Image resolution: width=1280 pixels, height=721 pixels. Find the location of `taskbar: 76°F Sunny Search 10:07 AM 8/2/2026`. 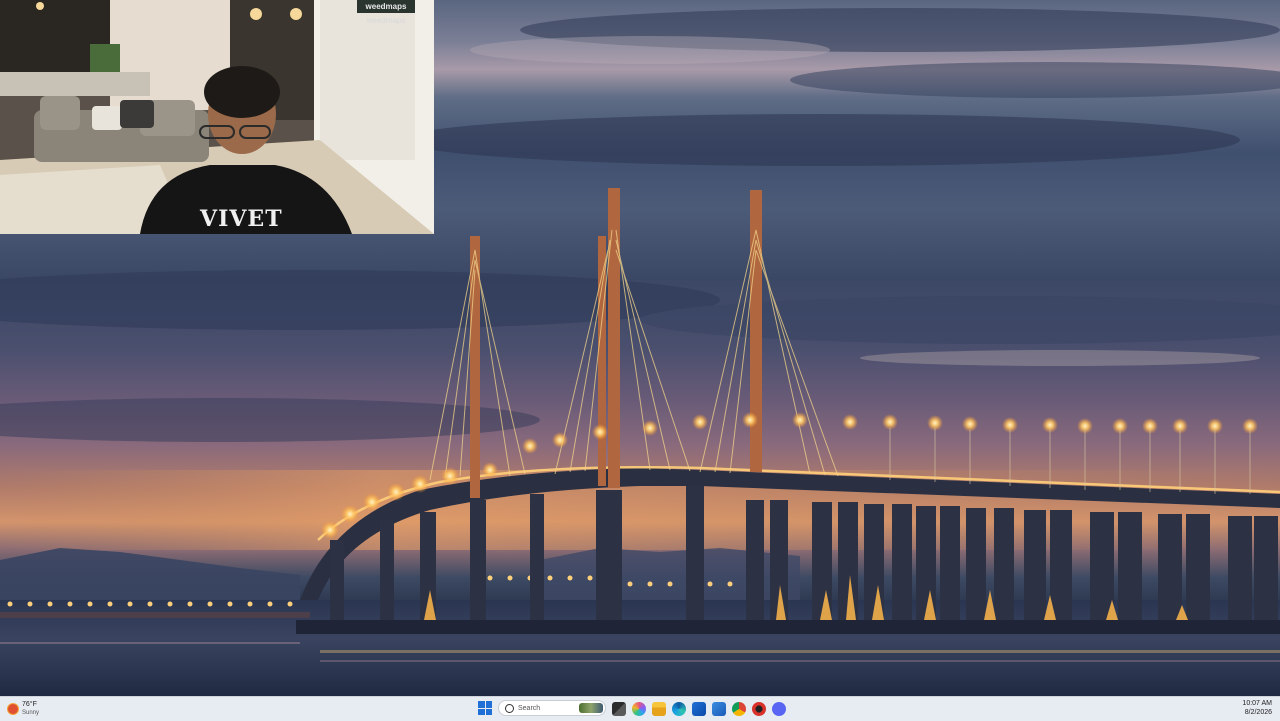

taskbar: 76°F Sunny Search 10:07 AM 8/2/2026 is located at coordinates (640, 708).